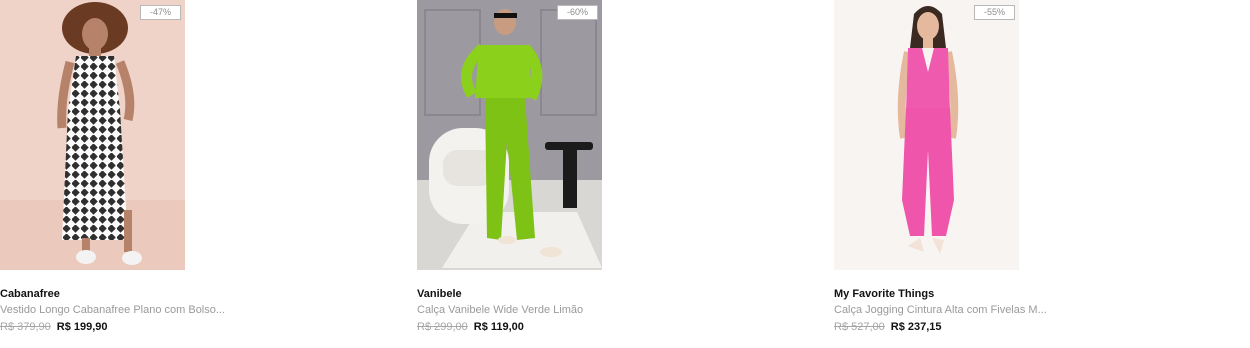 The width and height of the screenshot is (1250, 348). Describe the element at coordinates (500, 310) in the screenshot. I see `product-description: Calça Vanibele Wide Verde Limão` at that location.